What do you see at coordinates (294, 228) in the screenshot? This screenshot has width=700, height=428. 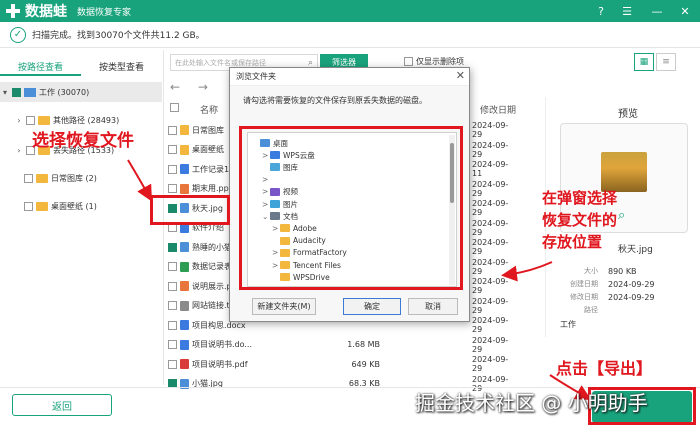 I see `dialog-tree-item: > Adobe` at bounding box center [294, 228].